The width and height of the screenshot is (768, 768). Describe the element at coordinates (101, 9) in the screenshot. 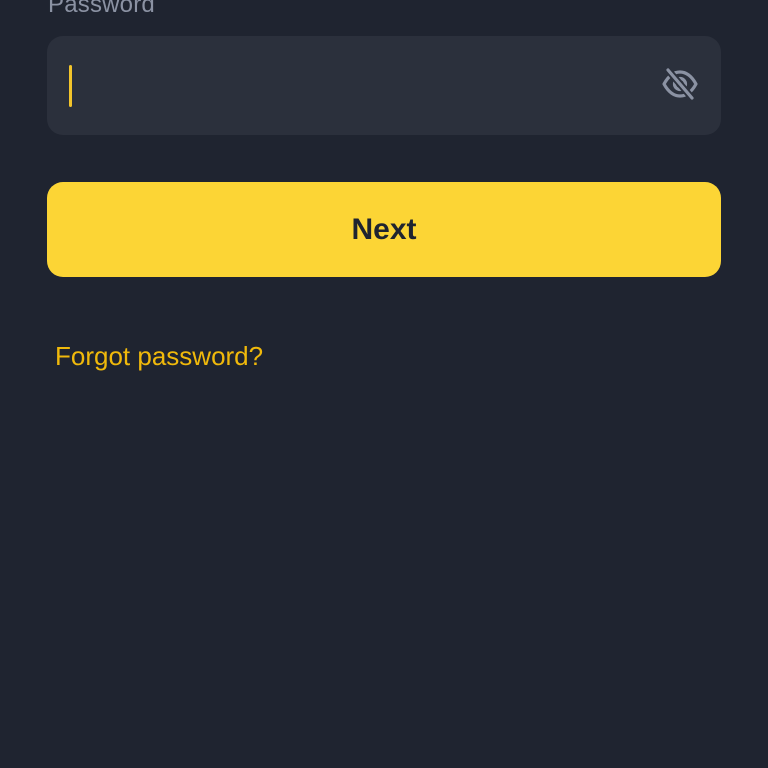

I see `password-label: Password` at that location.